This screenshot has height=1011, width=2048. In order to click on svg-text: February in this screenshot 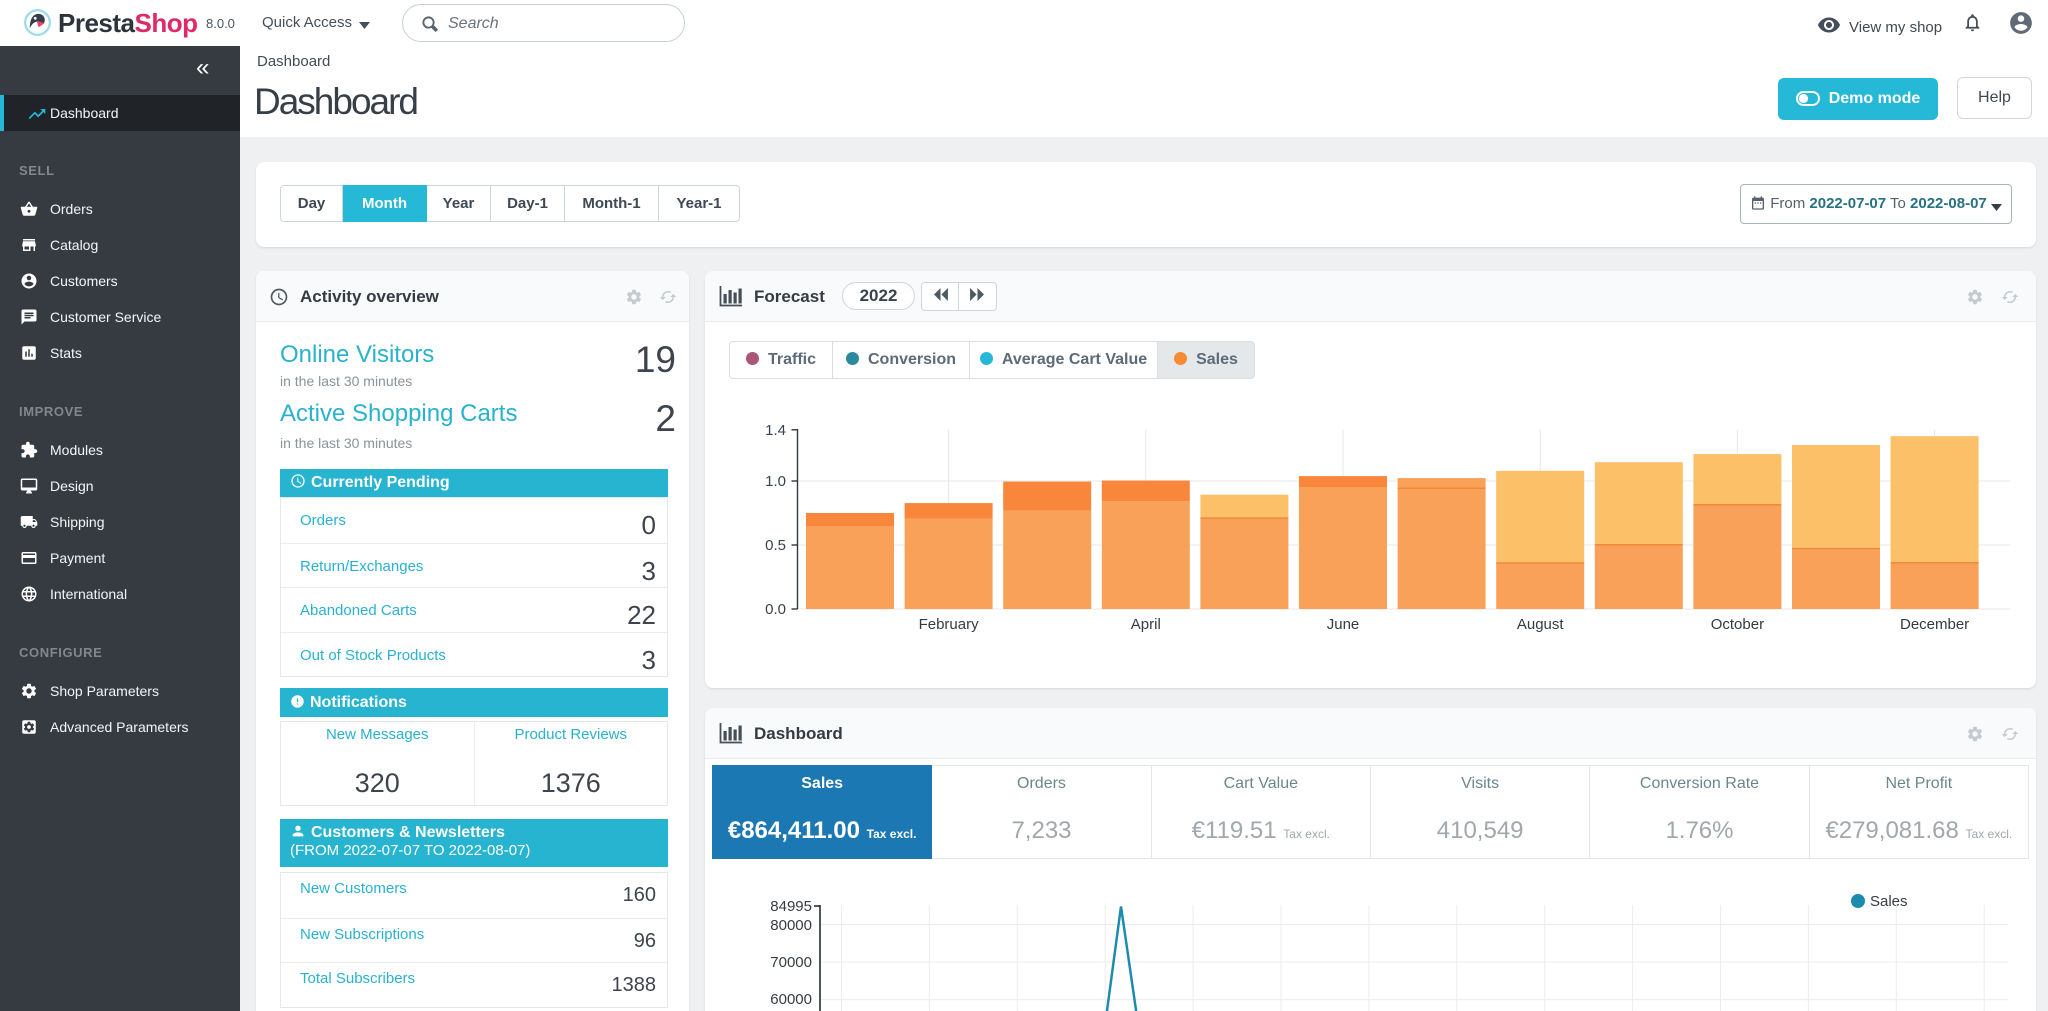, I will do `click(949, 624)`.